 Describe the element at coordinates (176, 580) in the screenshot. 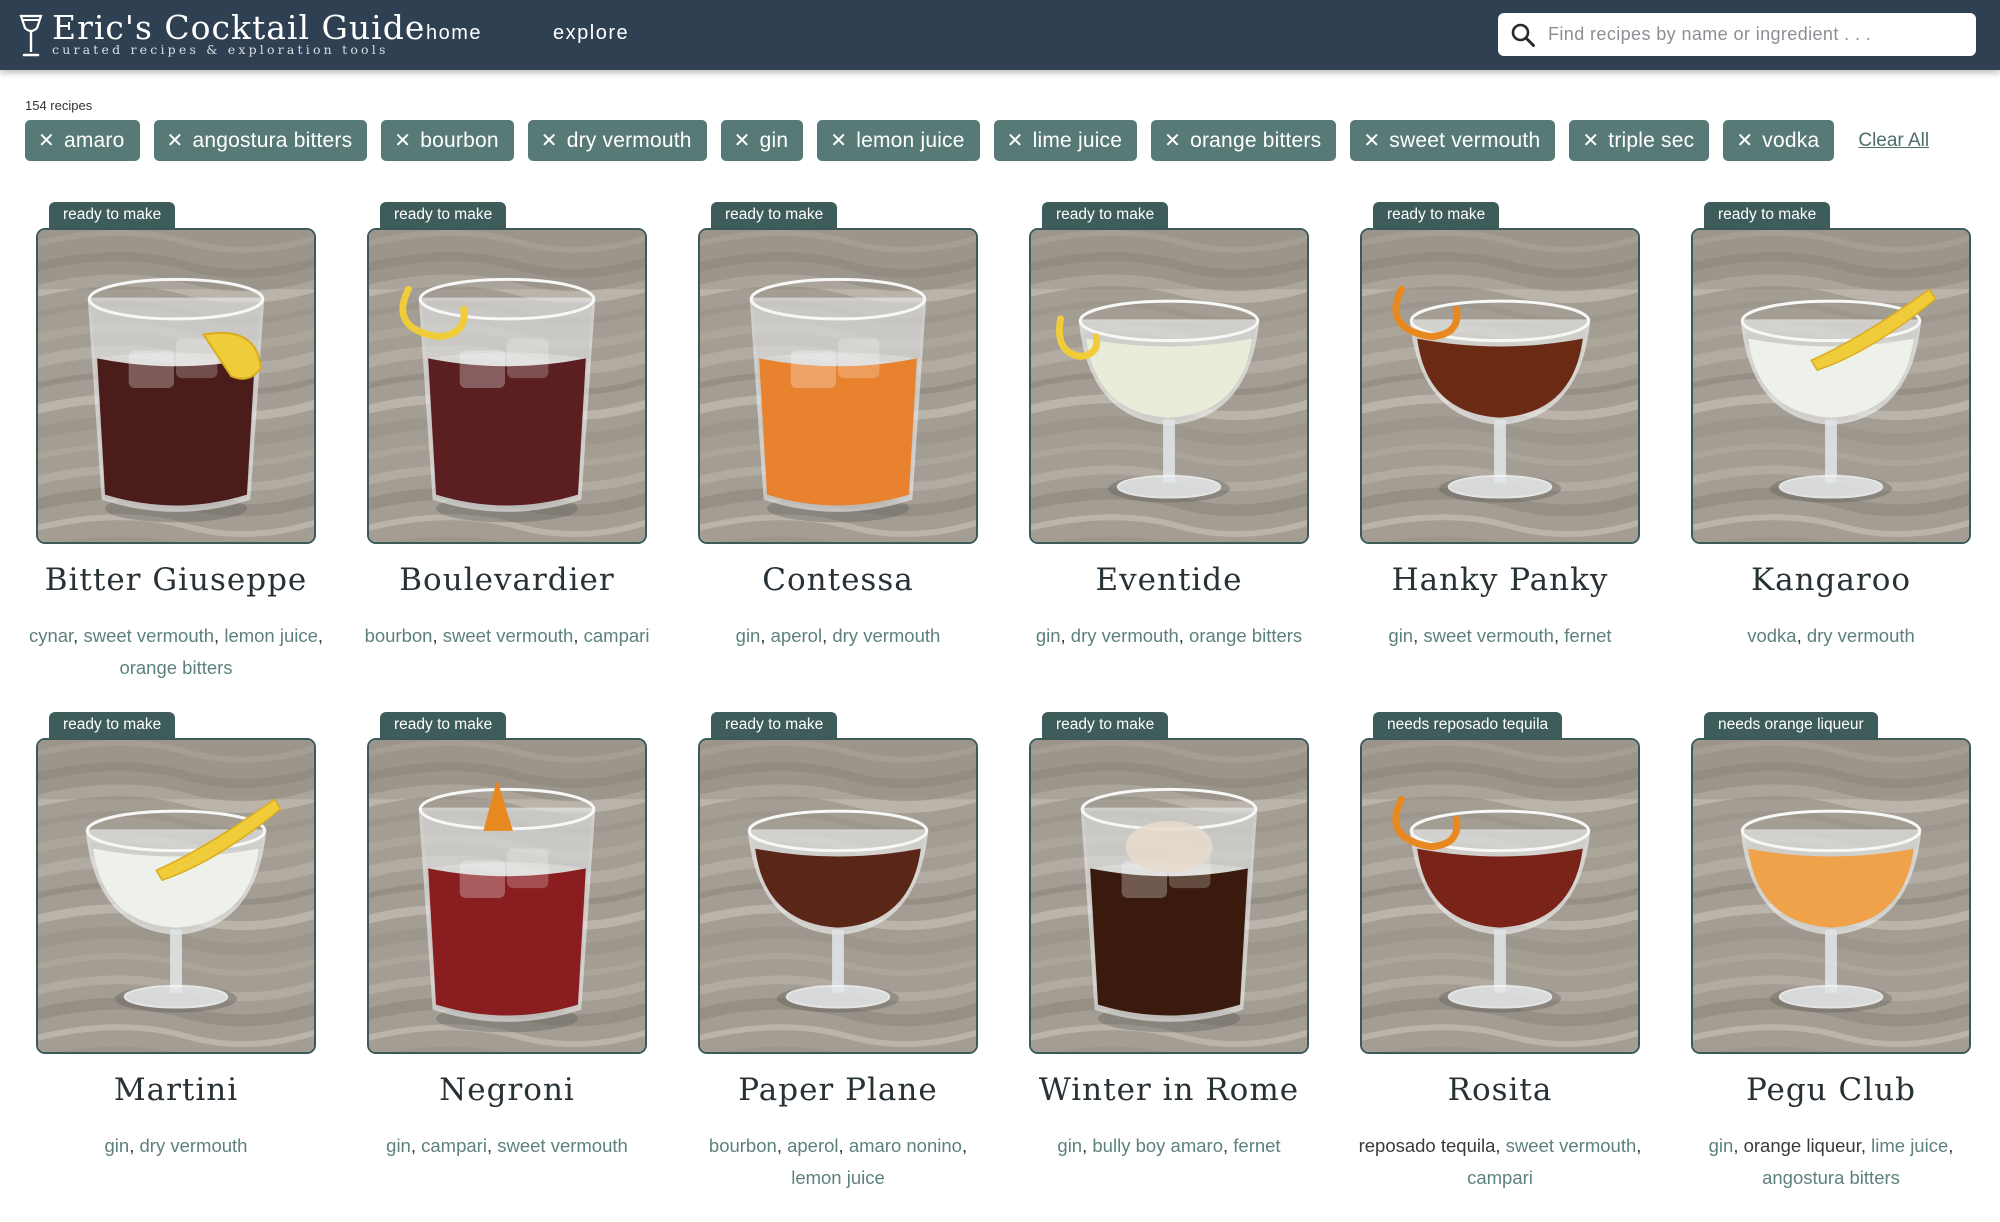

I see `recipe-name: Bitter Giuseppe` at that location.